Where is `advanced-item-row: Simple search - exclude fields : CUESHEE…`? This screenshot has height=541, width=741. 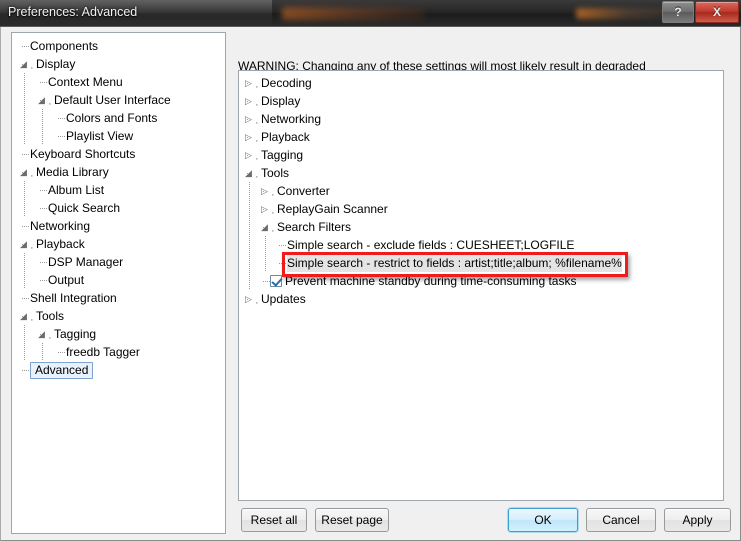 advanced-item-row: Simple search - exclude fields : CUESHEE… is located at coordinates (481, 245).